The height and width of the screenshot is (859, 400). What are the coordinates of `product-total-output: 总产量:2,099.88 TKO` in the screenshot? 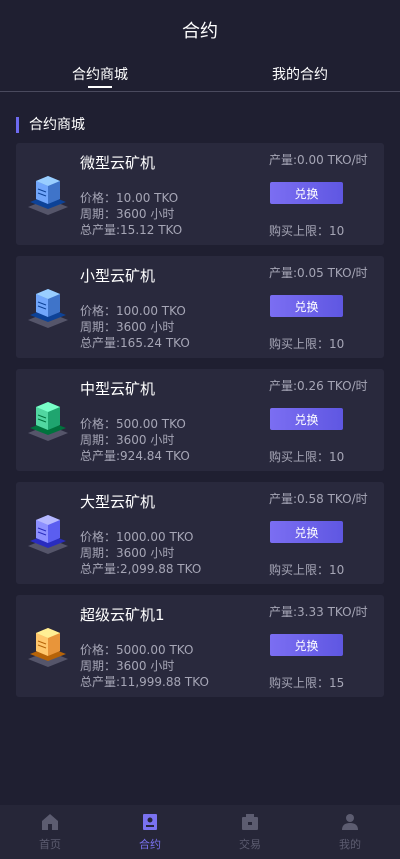 It's located at (141, 569).